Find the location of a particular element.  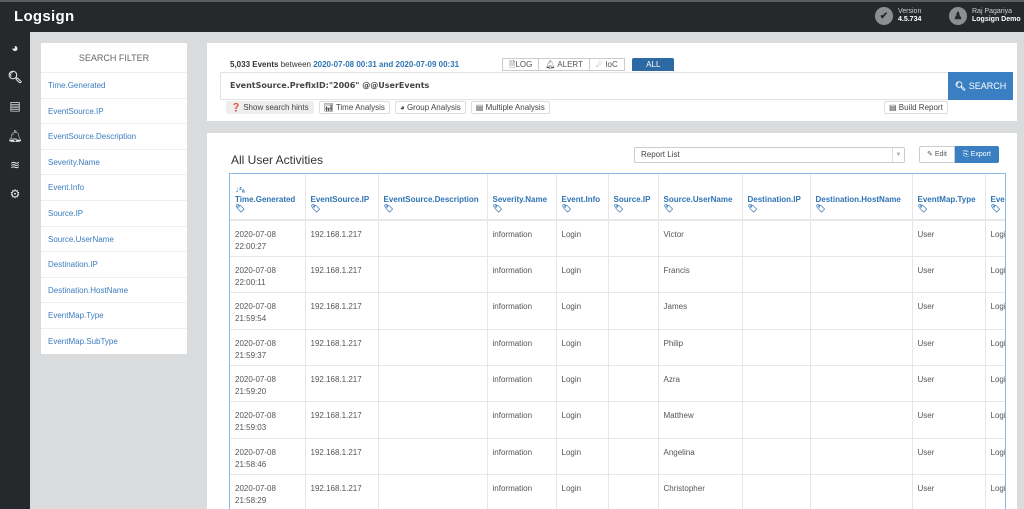

column-header-destination-ip: Destination.IP 🏷︎ is located at coordinates (776, 197).